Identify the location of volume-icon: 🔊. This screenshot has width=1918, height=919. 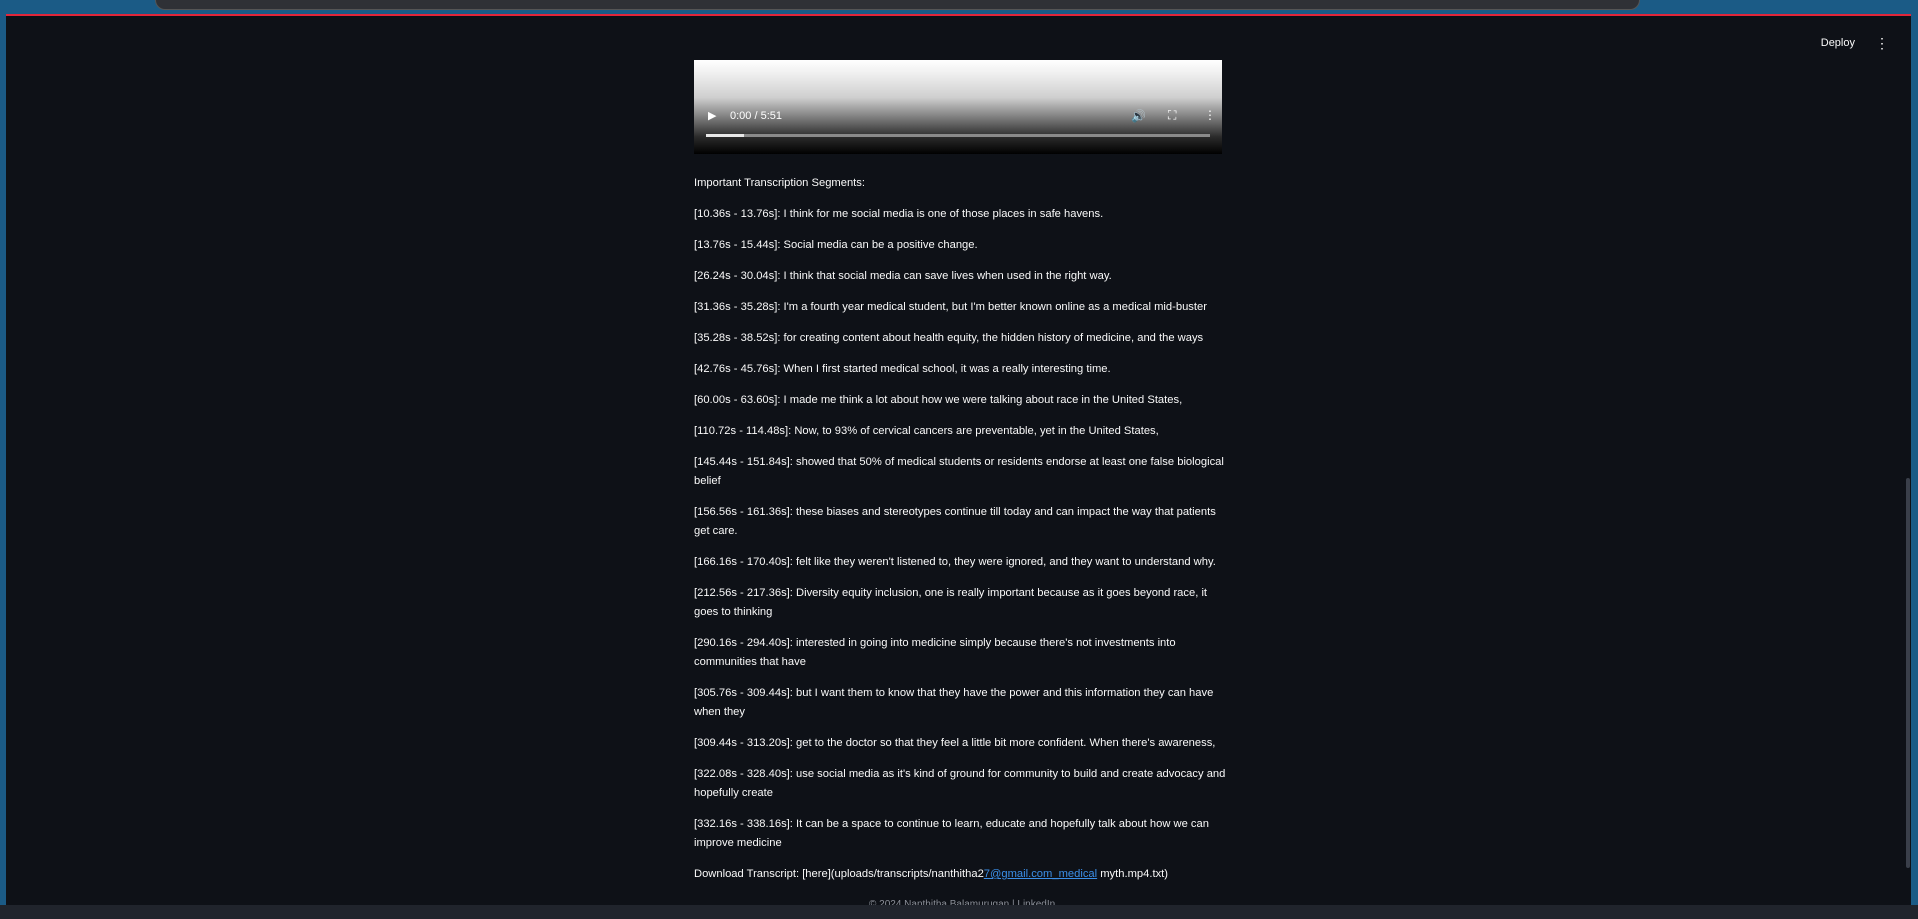
(1138, 116).